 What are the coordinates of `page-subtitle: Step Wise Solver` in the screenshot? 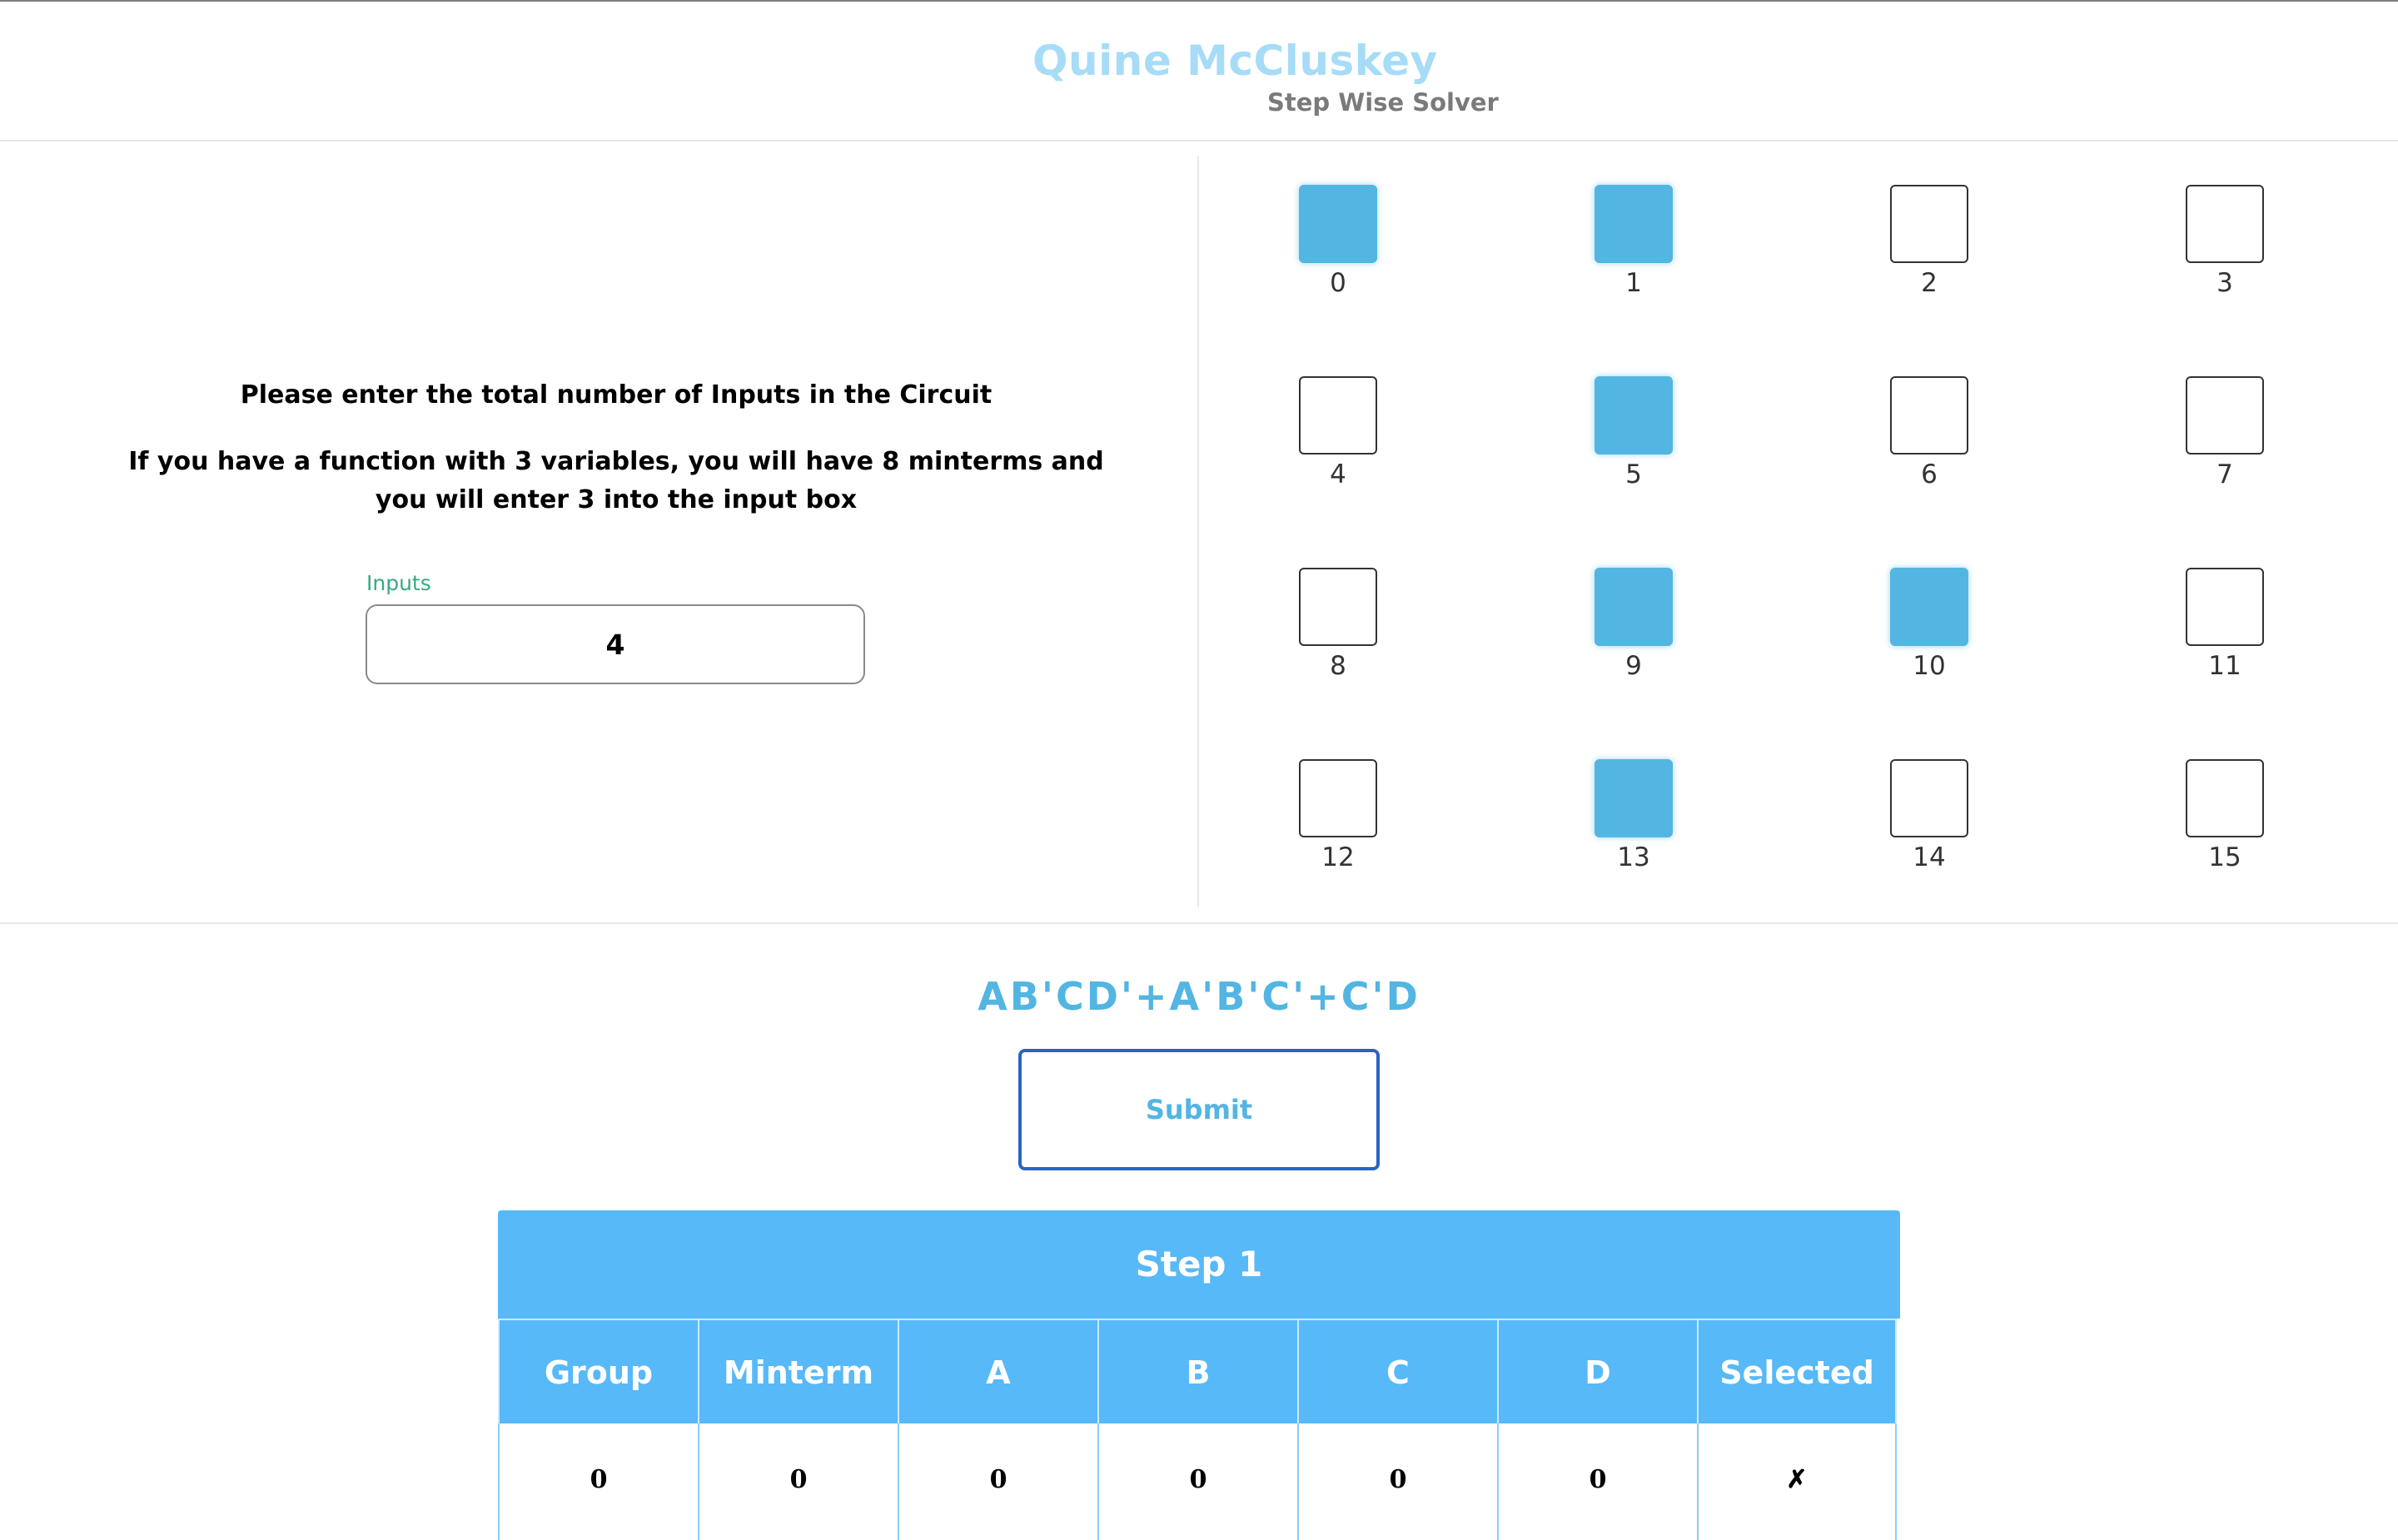 It's located at (1383, 102).